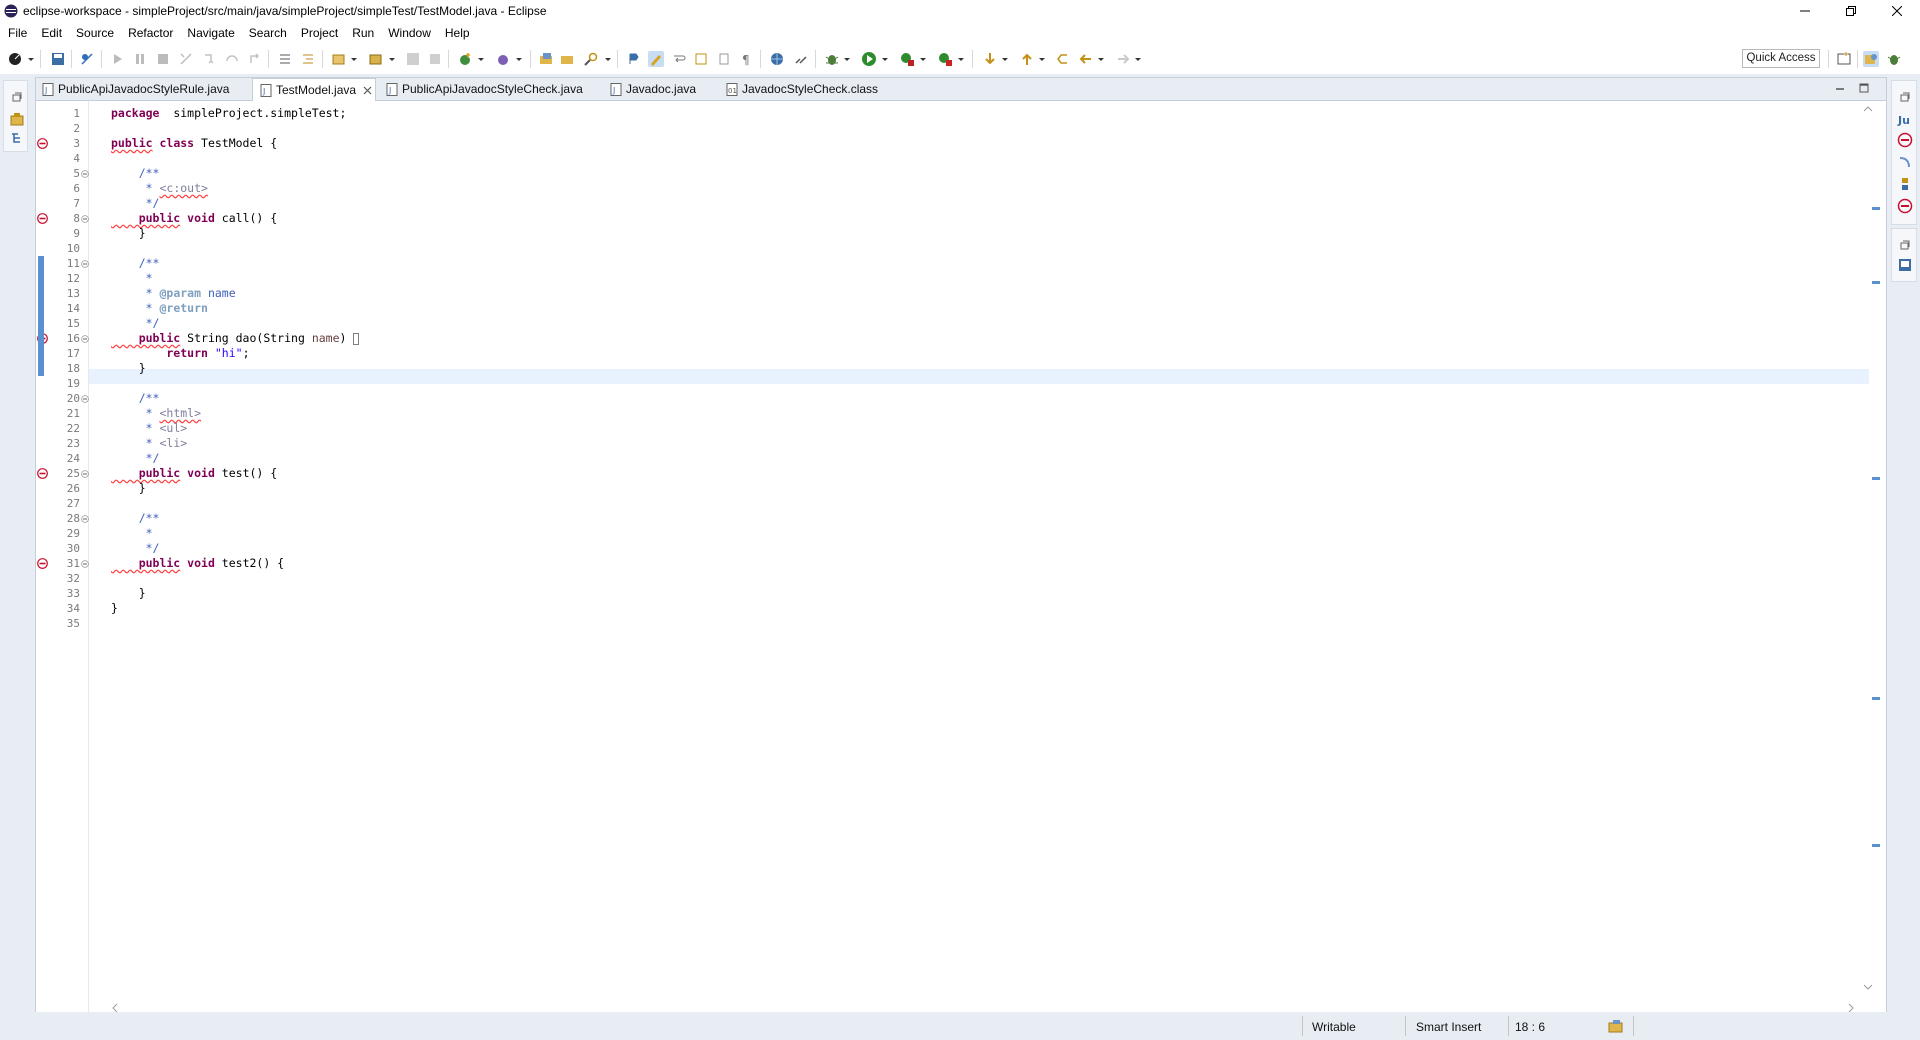 The height and width of the screenshot is (1040, 1920). I want to click on progress-icon, so click(1616, 1026).